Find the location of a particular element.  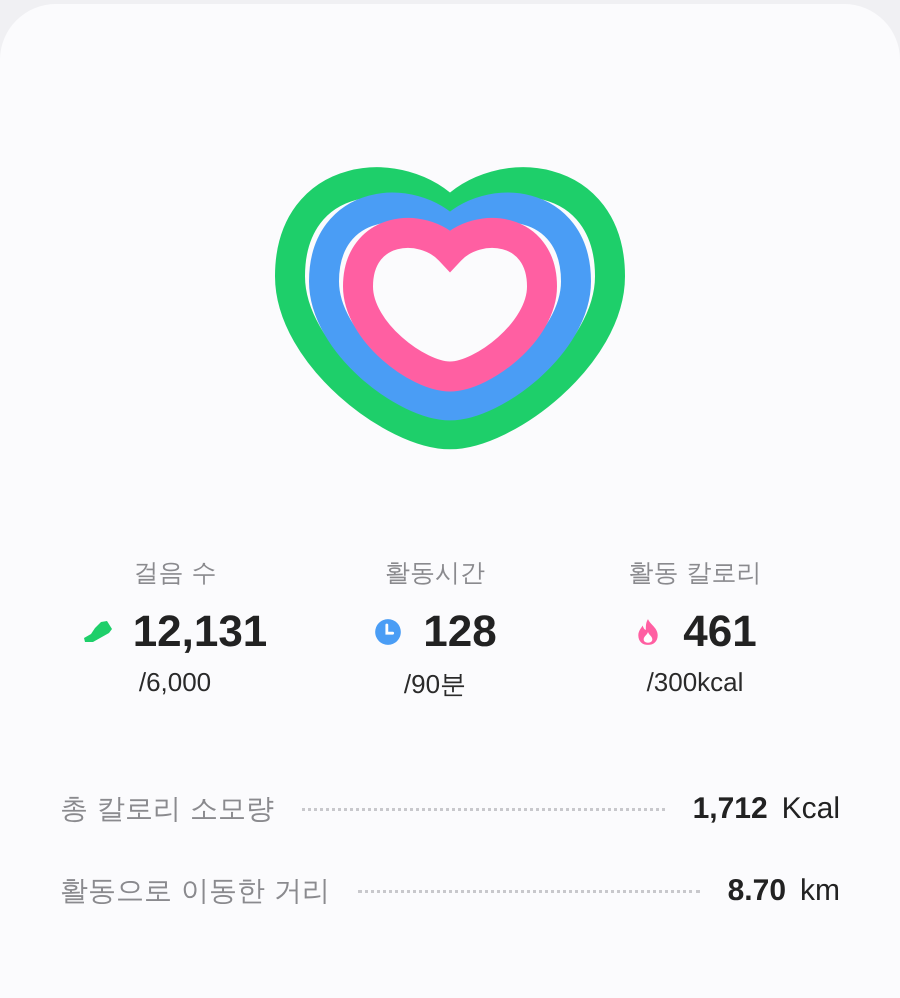

detail-unit: km is located at coordinates (820, 891).